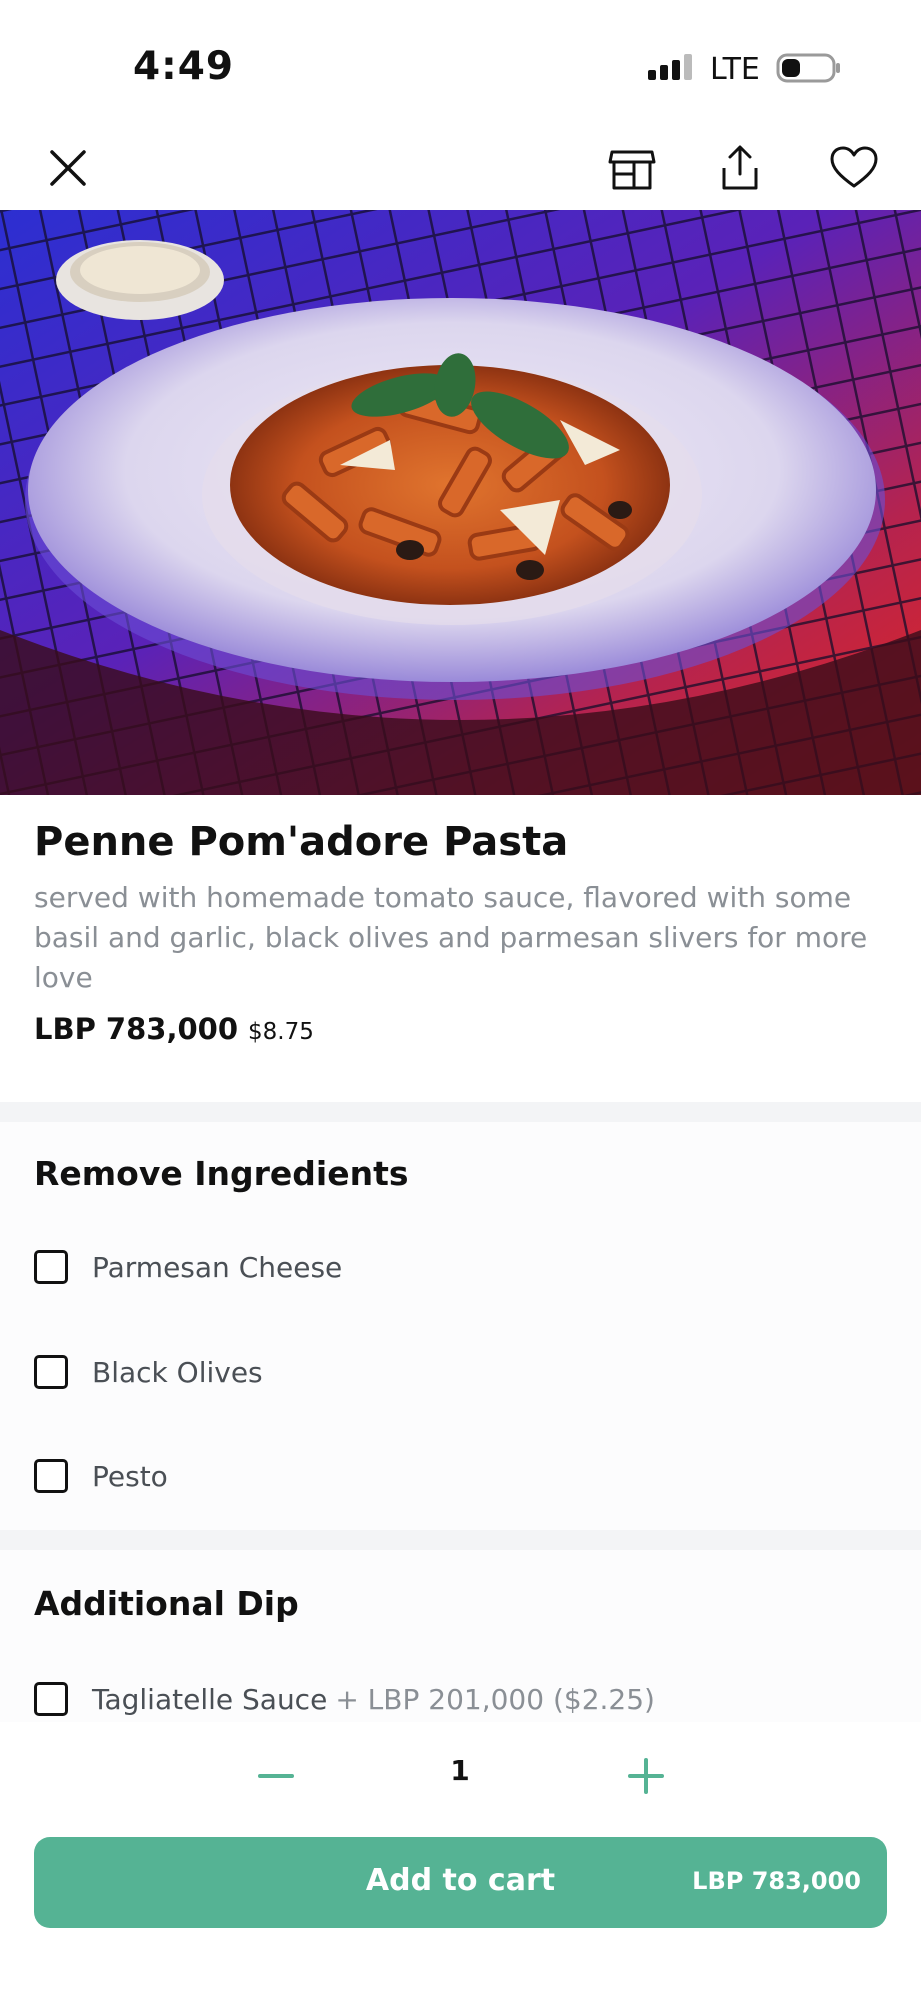  I want to click on add-to-cart-button: Add to cart LBP 783,000, so click(460, 1882).